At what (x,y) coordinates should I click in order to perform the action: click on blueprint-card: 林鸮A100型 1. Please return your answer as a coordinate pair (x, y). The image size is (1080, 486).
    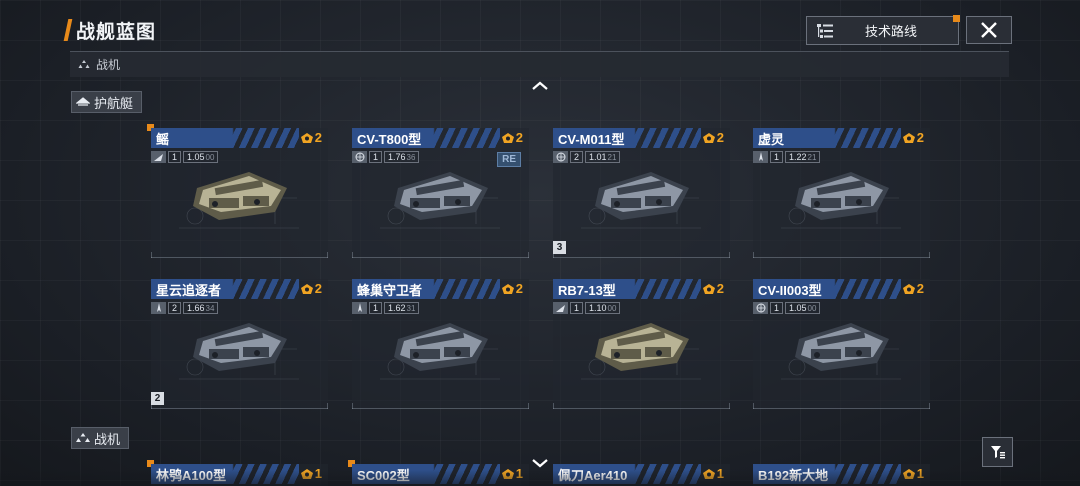
    Looking at the image, I should click on (237, 473).